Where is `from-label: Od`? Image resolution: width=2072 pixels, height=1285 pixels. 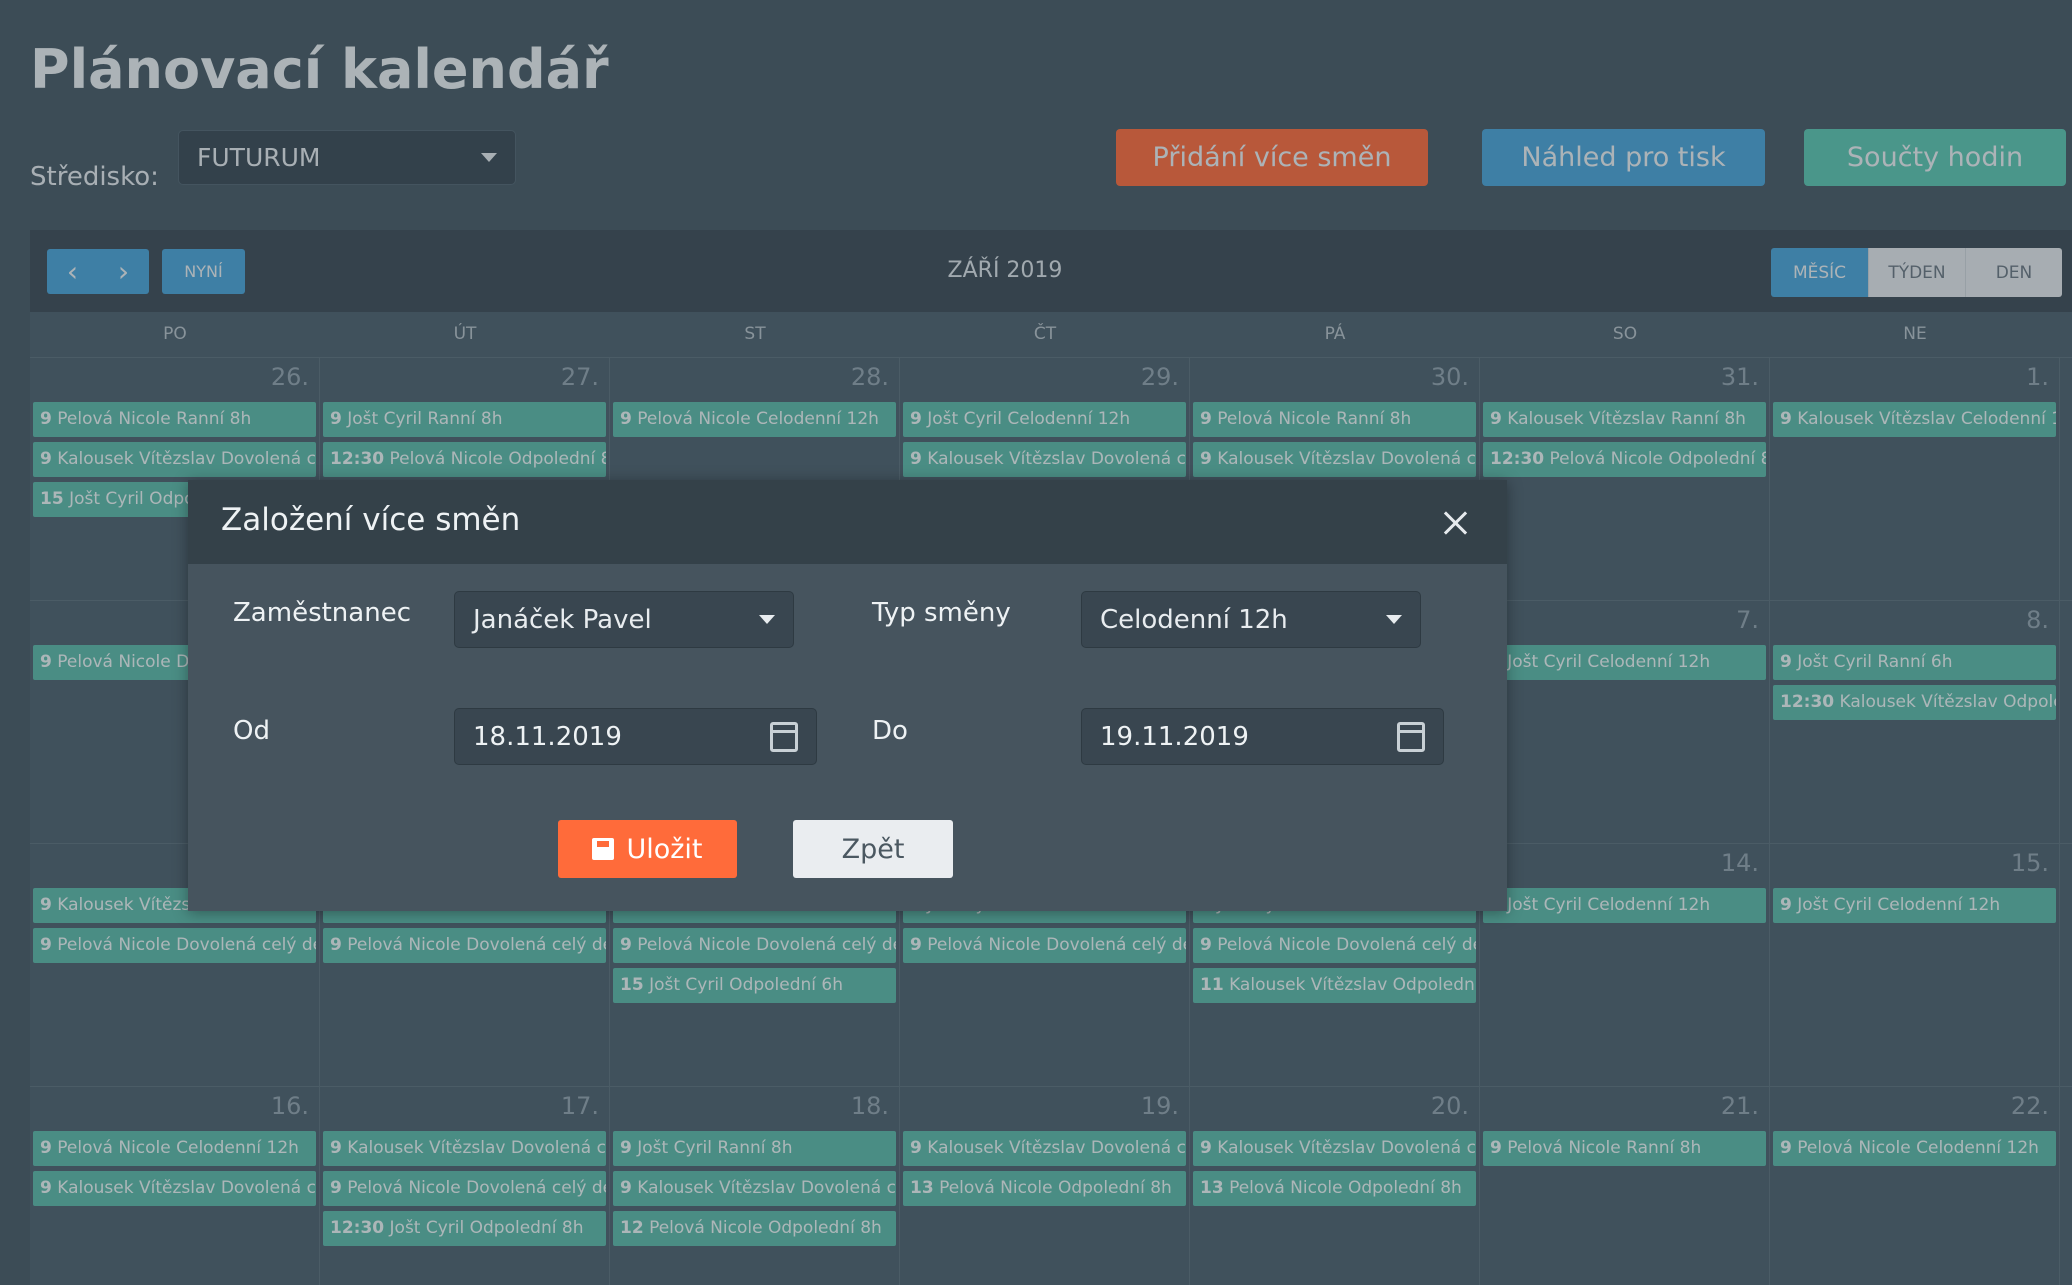 from-label: Od is located at coordinates (251, 731).